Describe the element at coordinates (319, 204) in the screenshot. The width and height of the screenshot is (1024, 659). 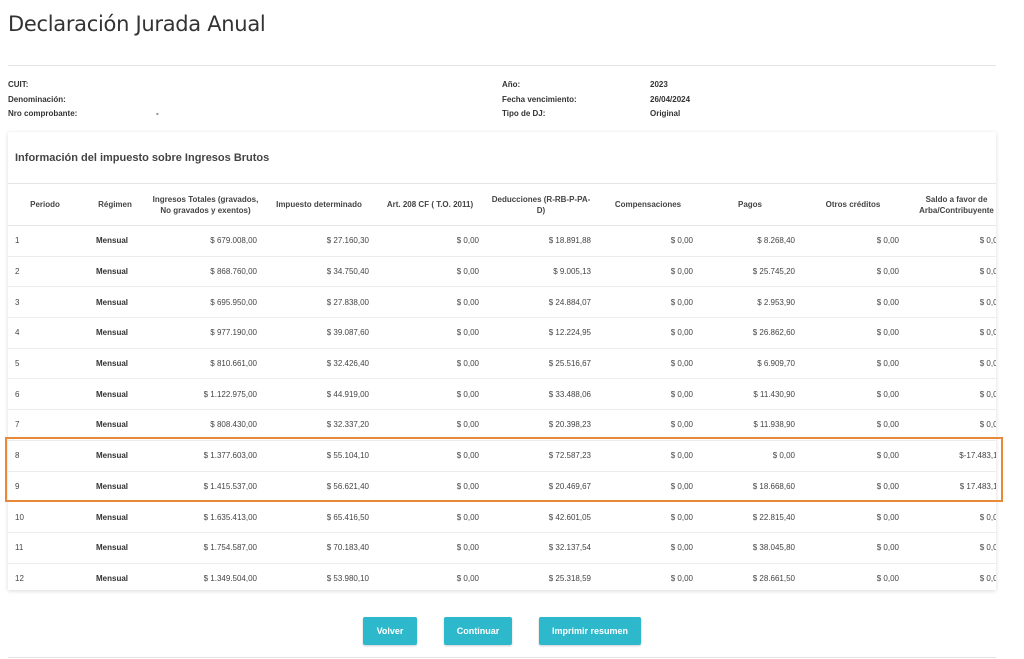
I see `column-header-impuesto-determinado: Impuesto determinado` at that location.